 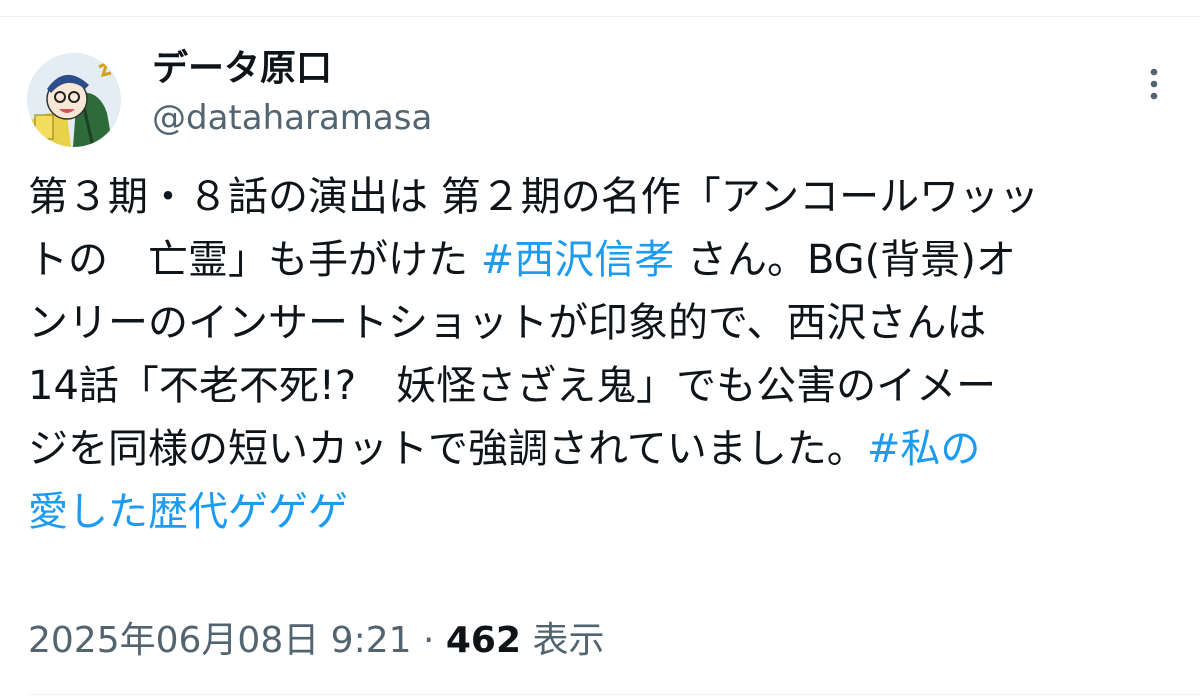 I want to click on avatar-illustration, so click(x=74, y=100).